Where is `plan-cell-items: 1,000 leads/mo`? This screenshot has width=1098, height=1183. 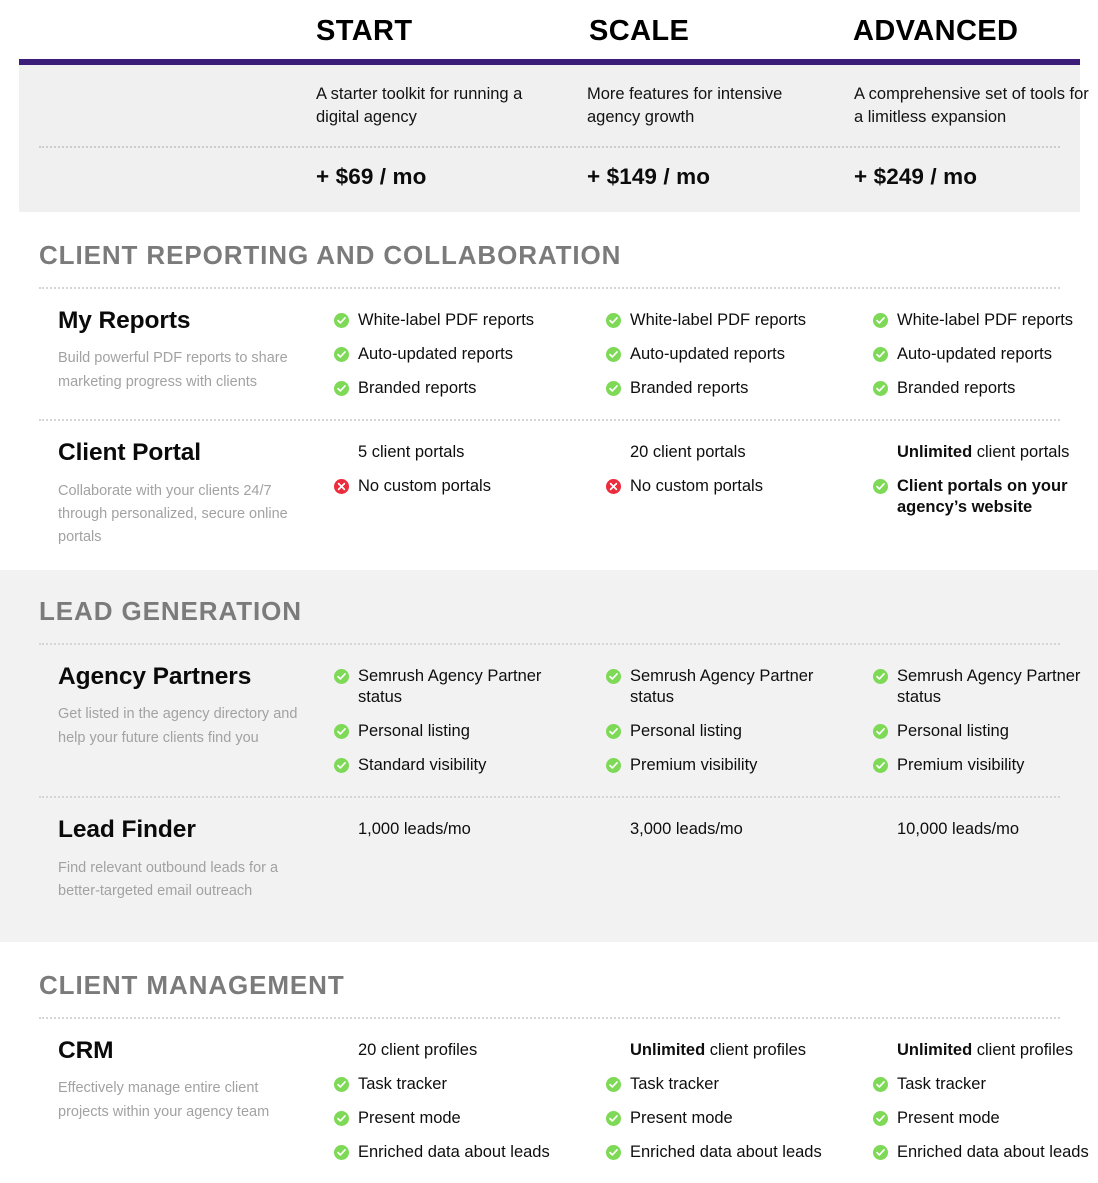 plan-cell-items: 1,000 leads/mo is located at coordinates (459, 828).